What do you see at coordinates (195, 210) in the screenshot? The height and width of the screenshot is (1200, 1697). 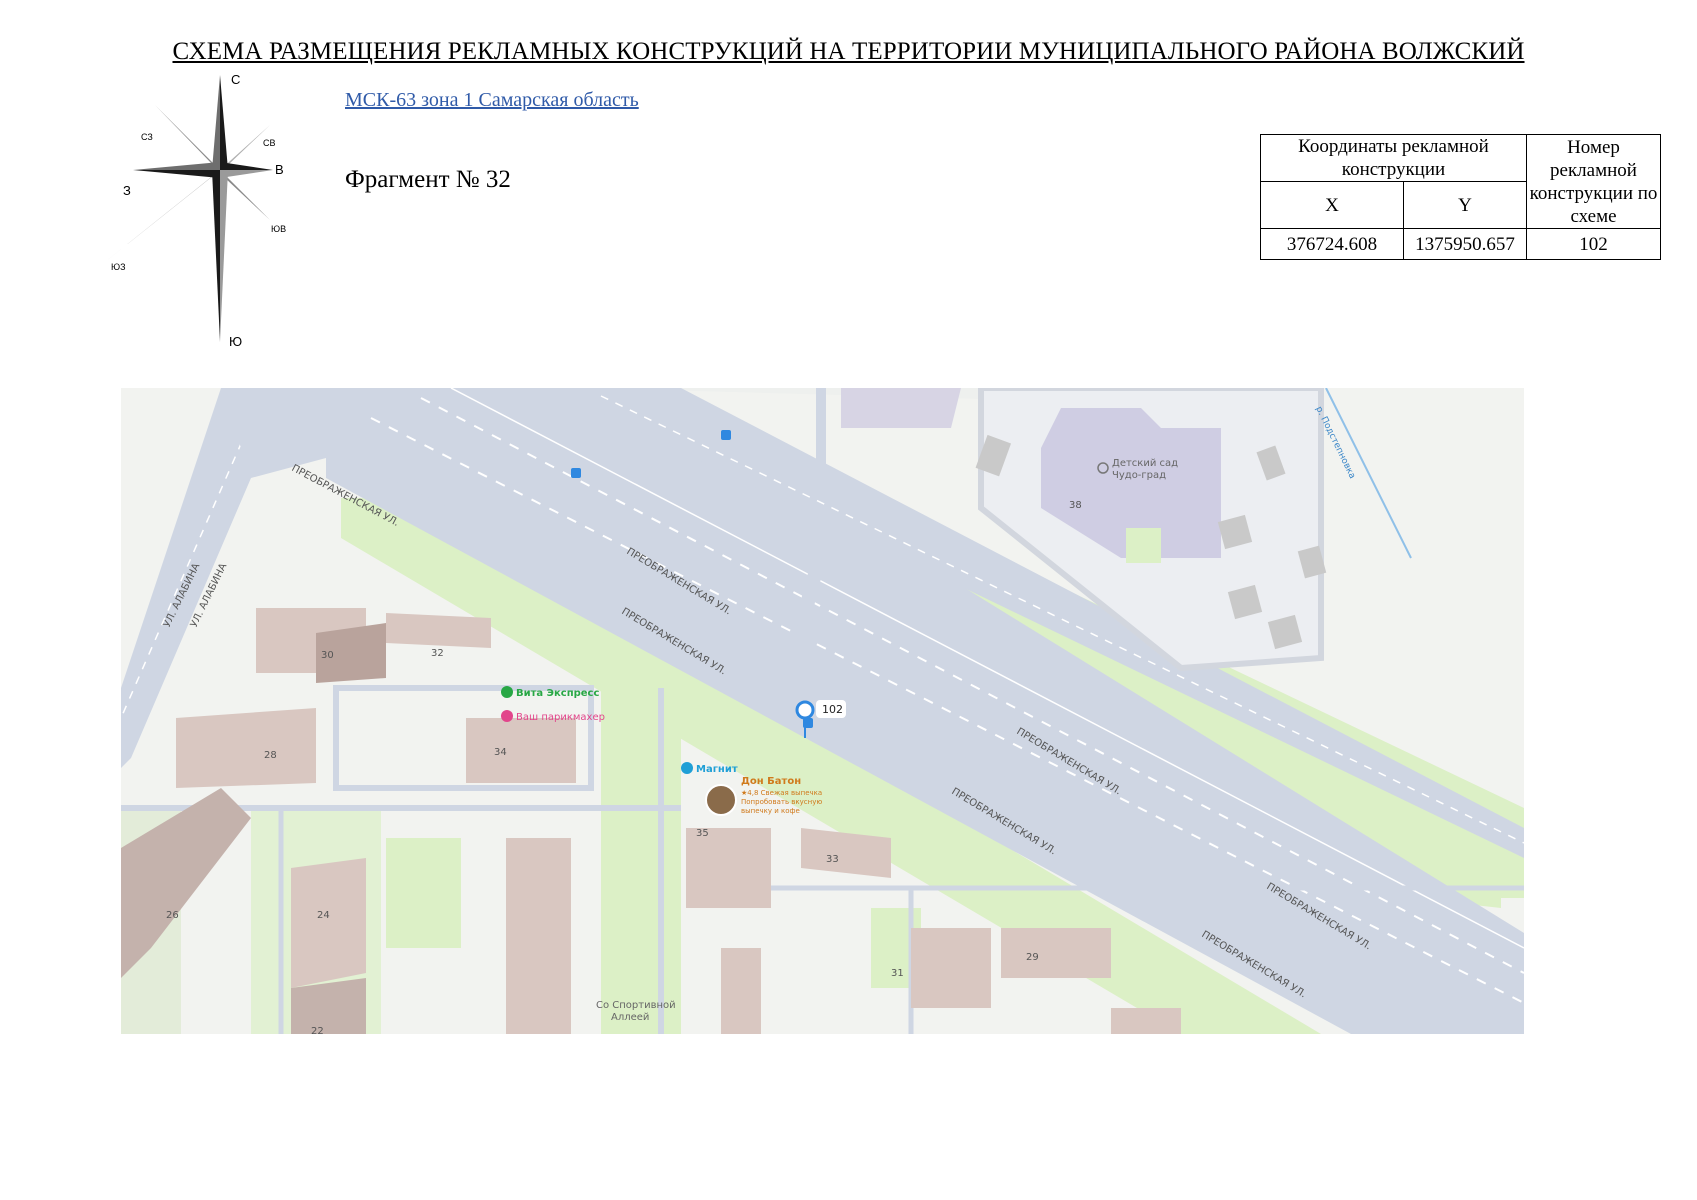 I see `compass-rose-icon: С Ю В З СВ СЗ ЮВ ЮЗ` at bounding box center [195, 210].